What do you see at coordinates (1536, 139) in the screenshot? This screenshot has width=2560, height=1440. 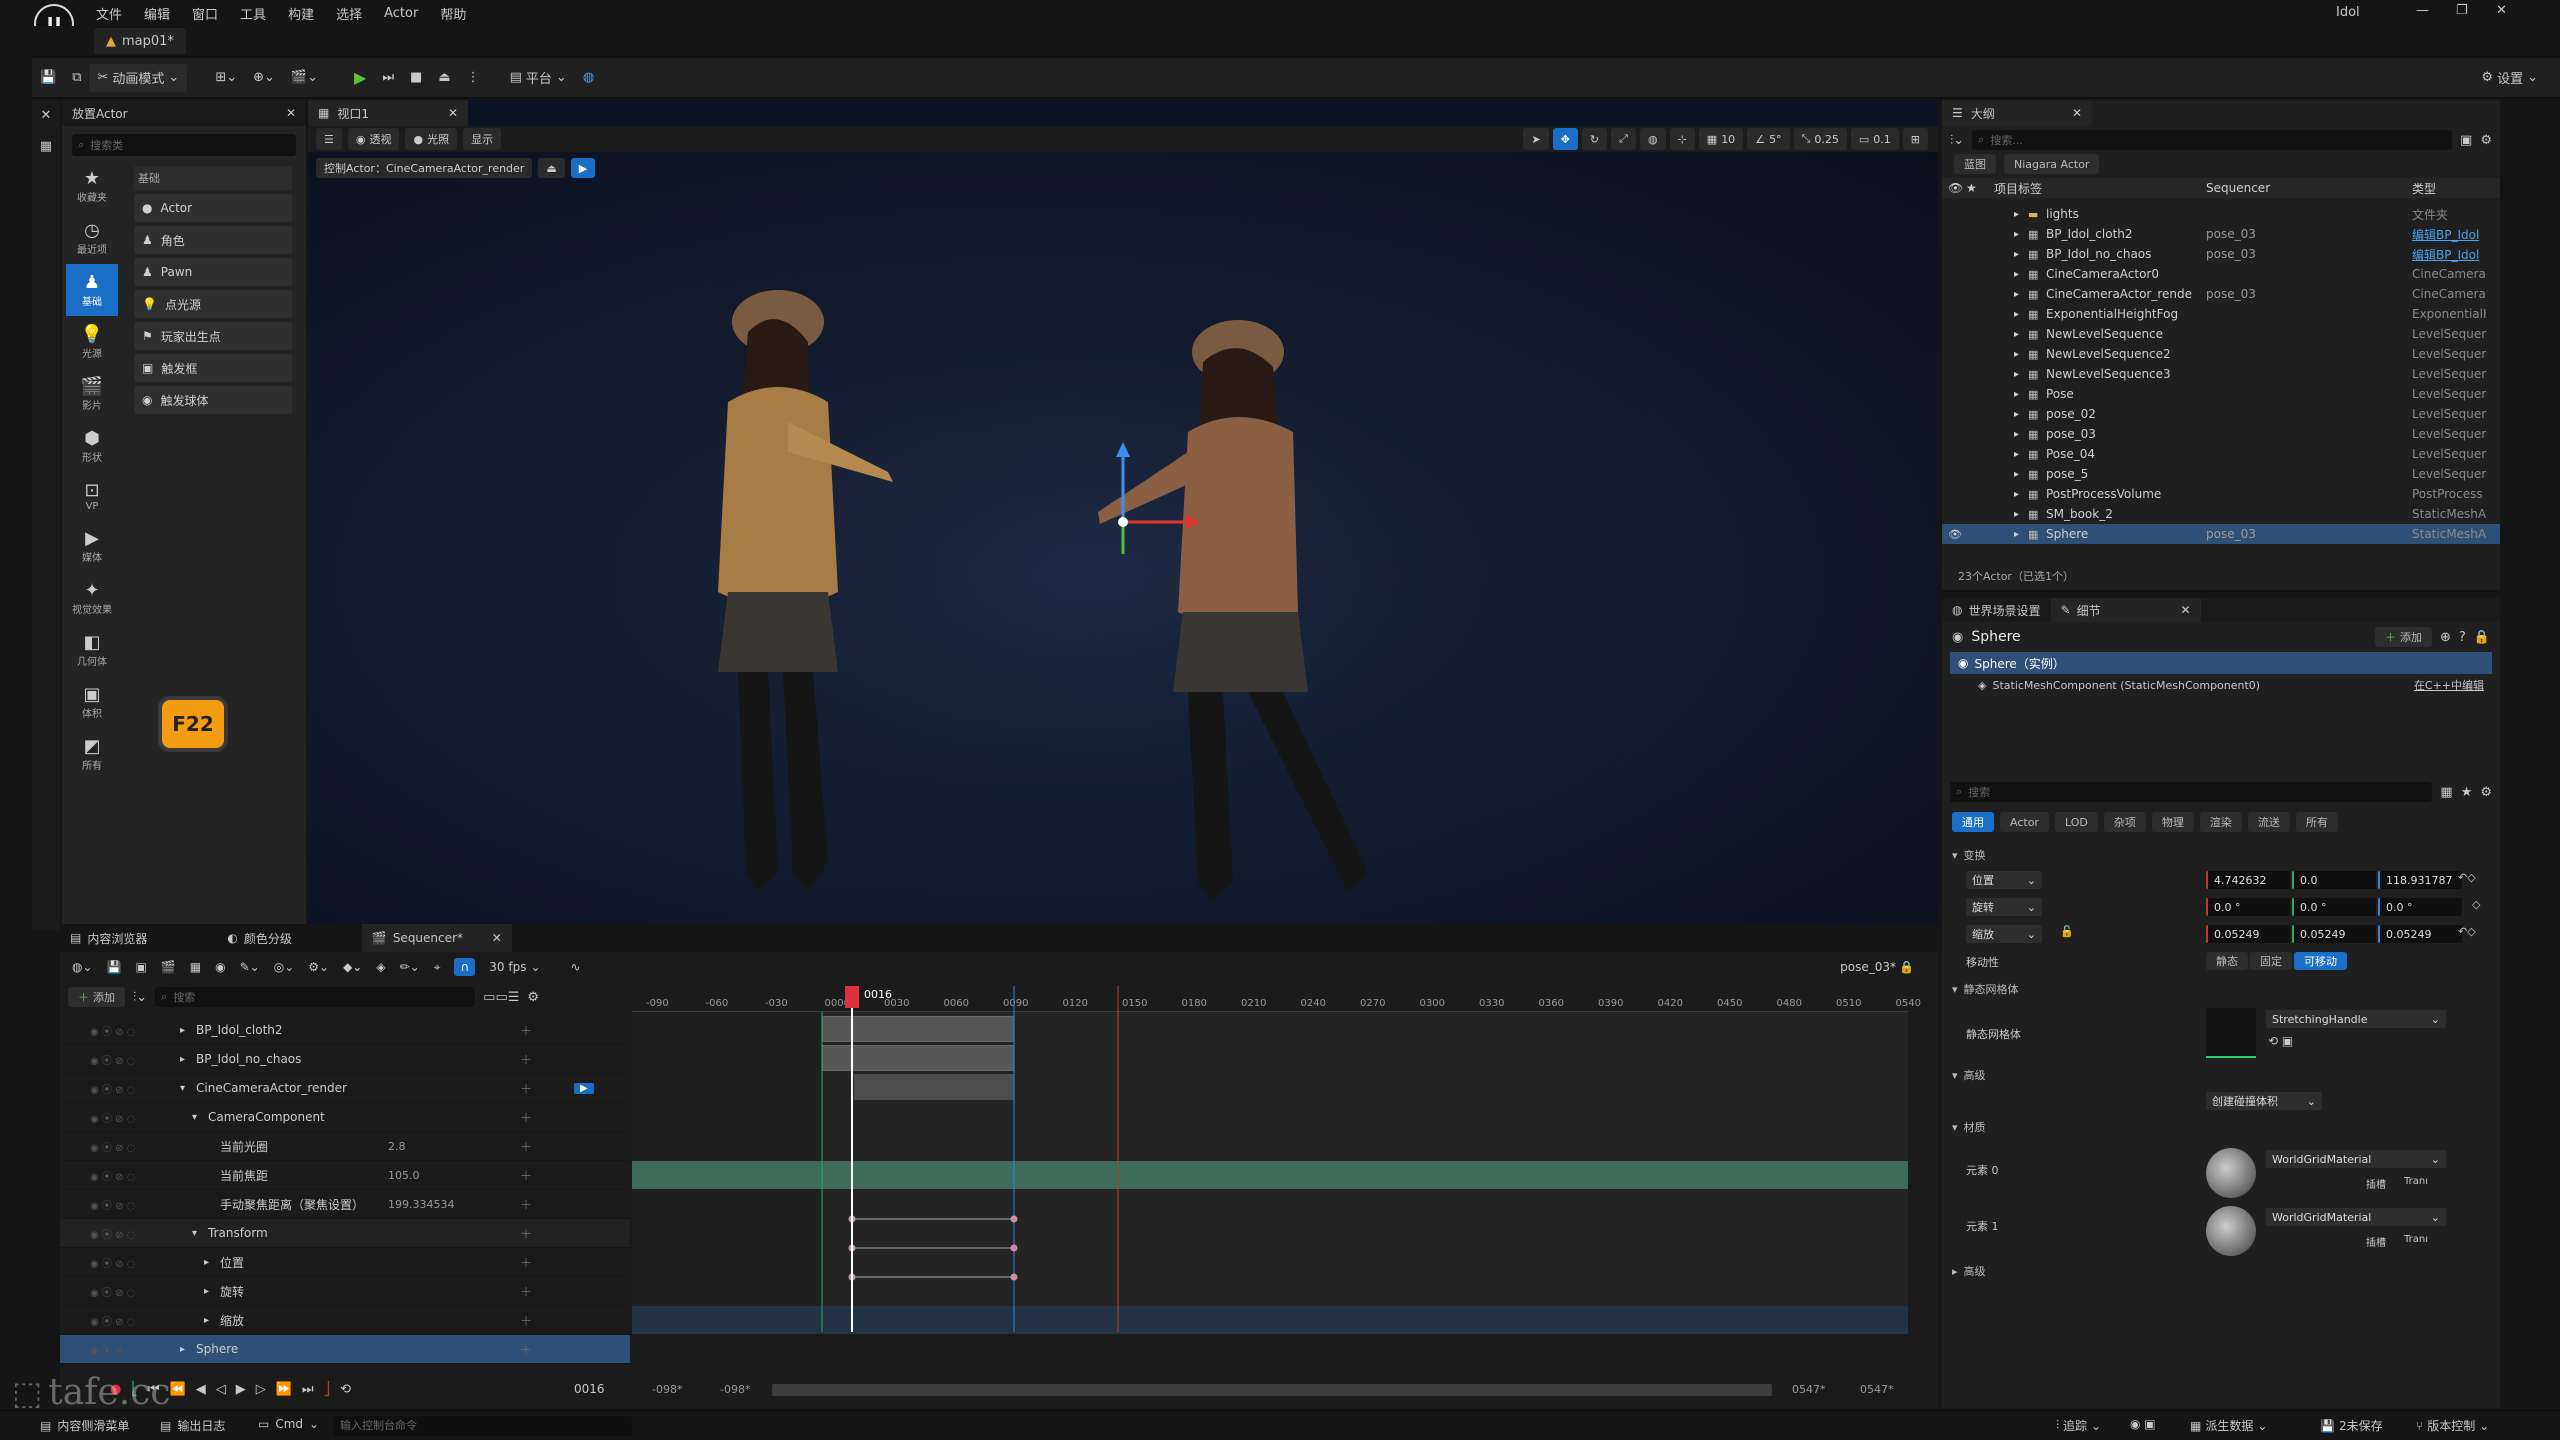 I see `select-tool-icon: ➤` at bounding box center [1536, 139].